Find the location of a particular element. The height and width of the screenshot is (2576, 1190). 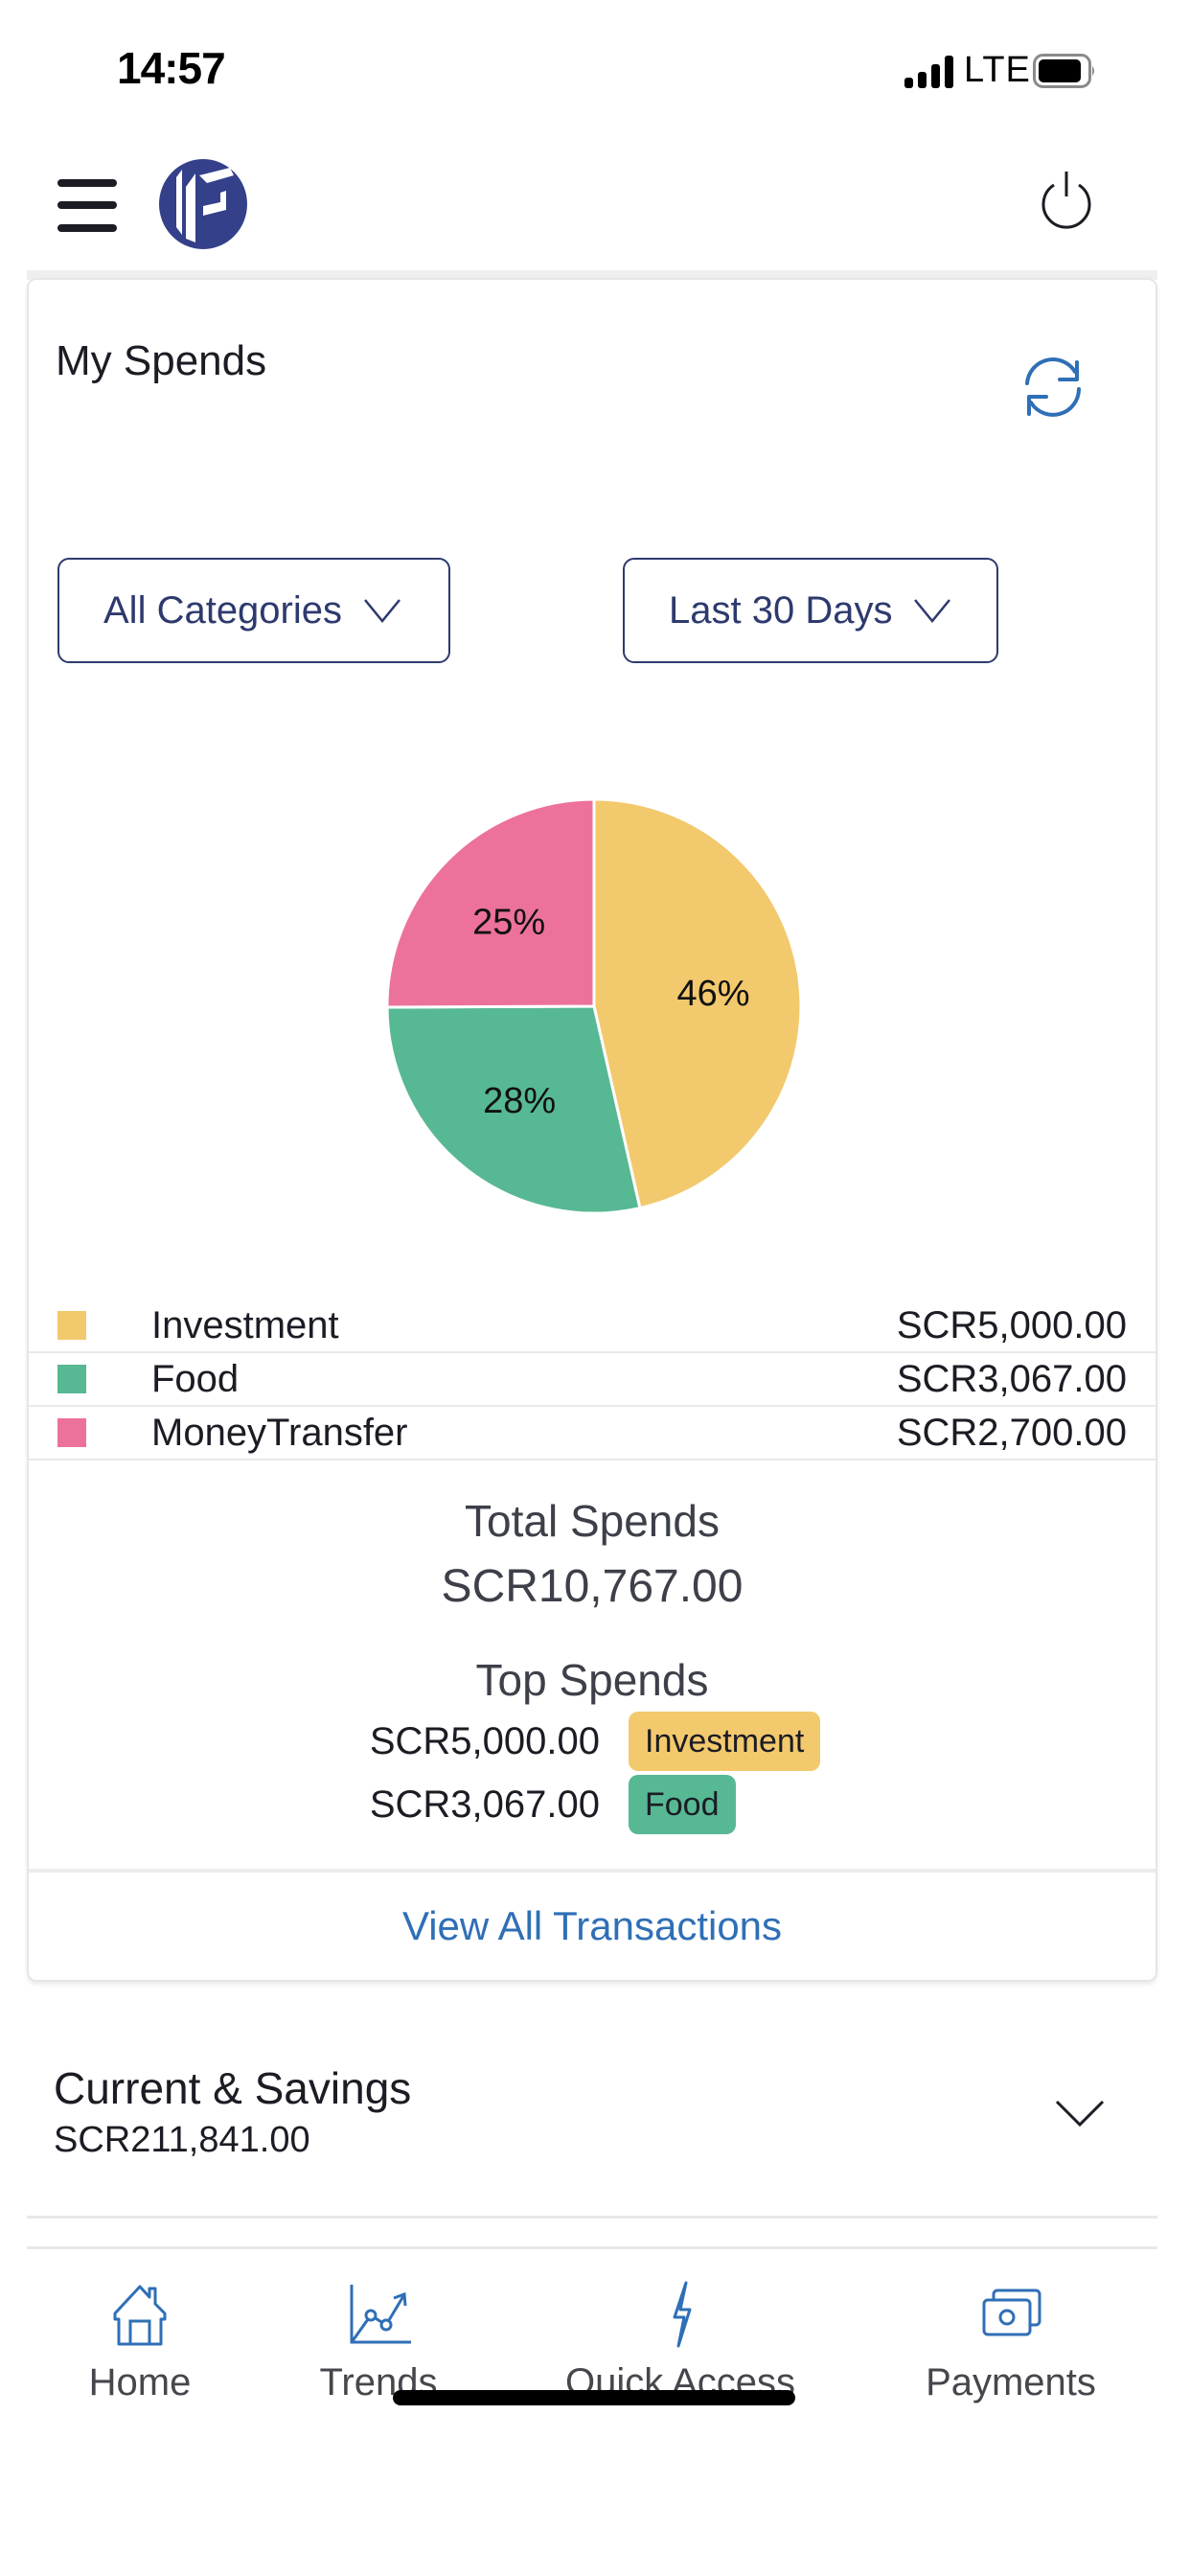

nav-label: Payments is located at coordinates (1011, 2382).